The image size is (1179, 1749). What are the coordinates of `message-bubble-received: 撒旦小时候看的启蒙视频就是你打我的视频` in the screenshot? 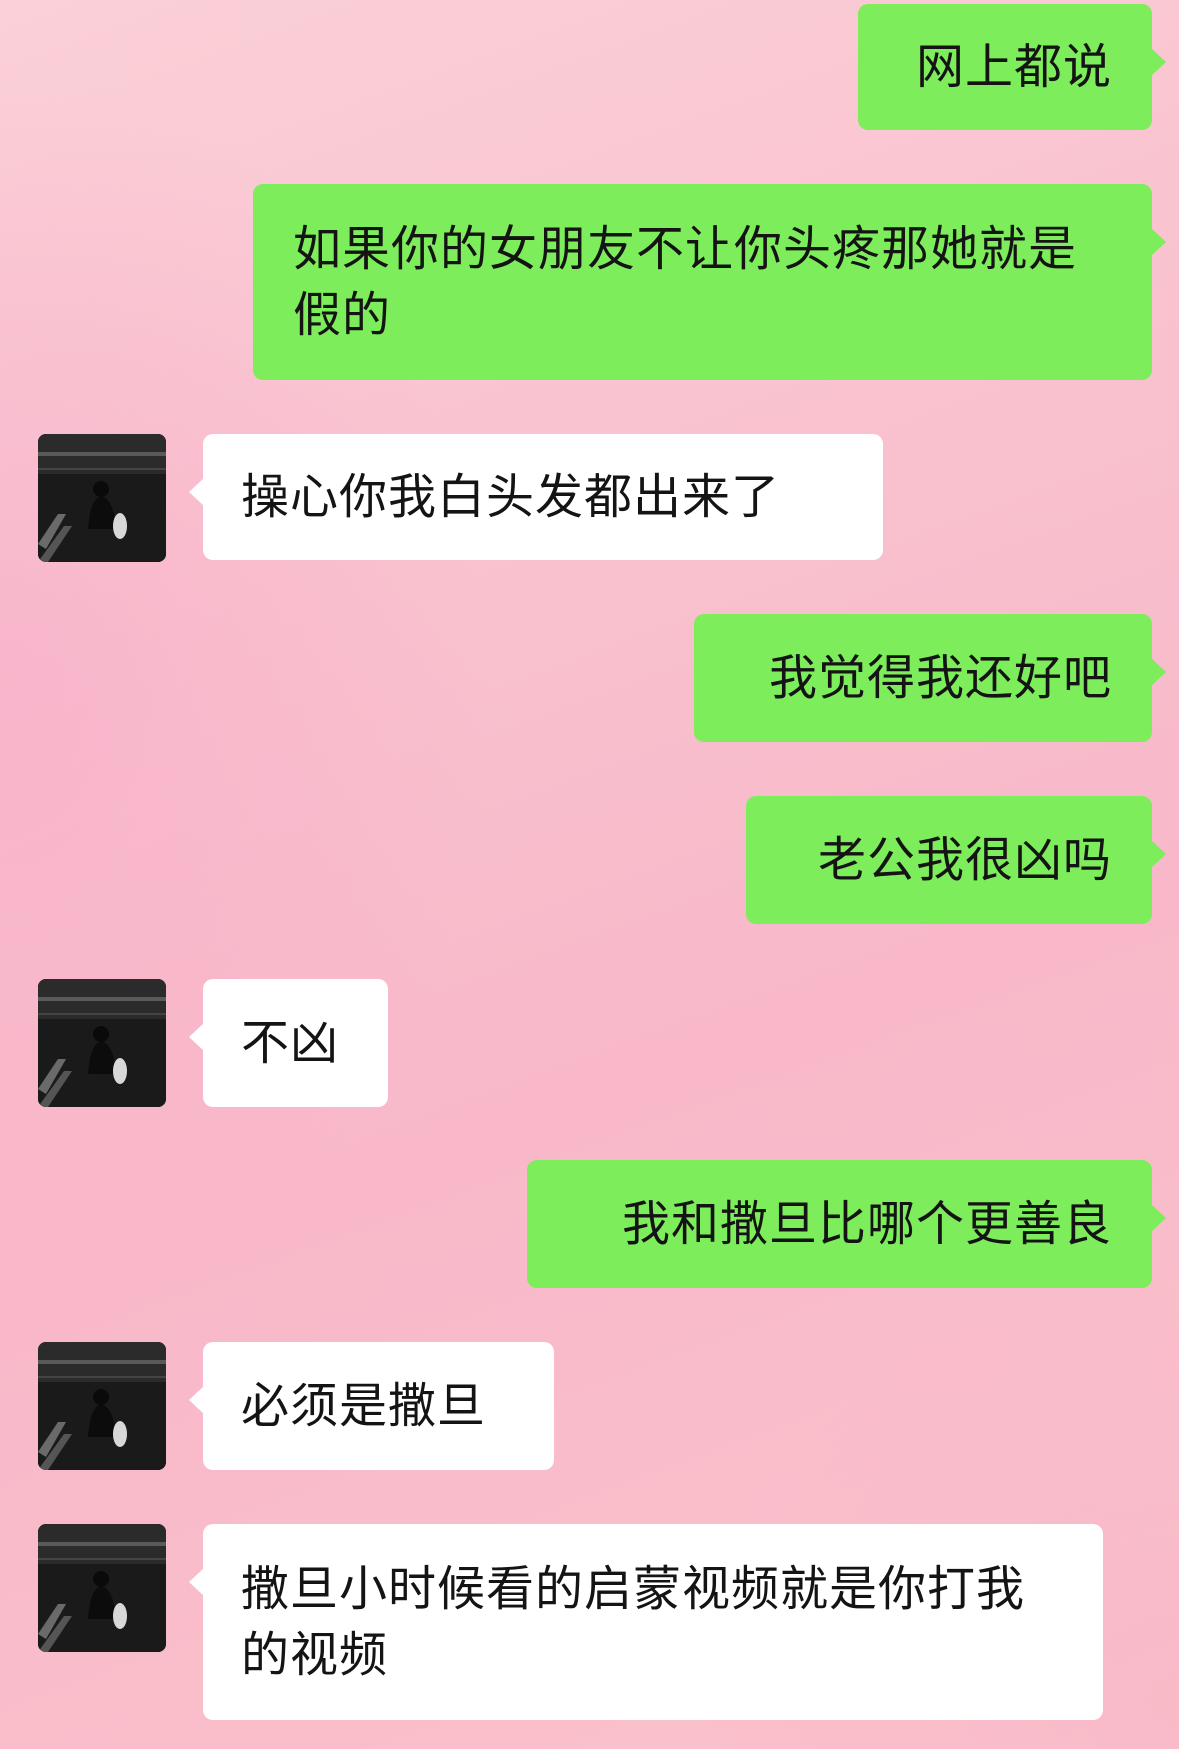 It's located at (646, 1622).